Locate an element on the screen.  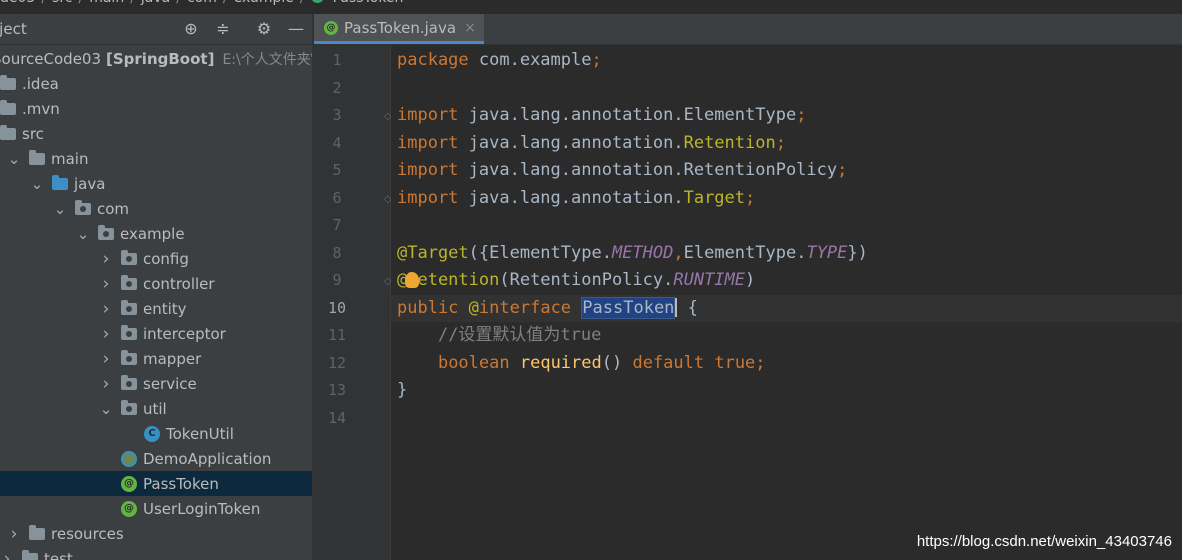
close-icon: × is located at coordinates (470, 28).